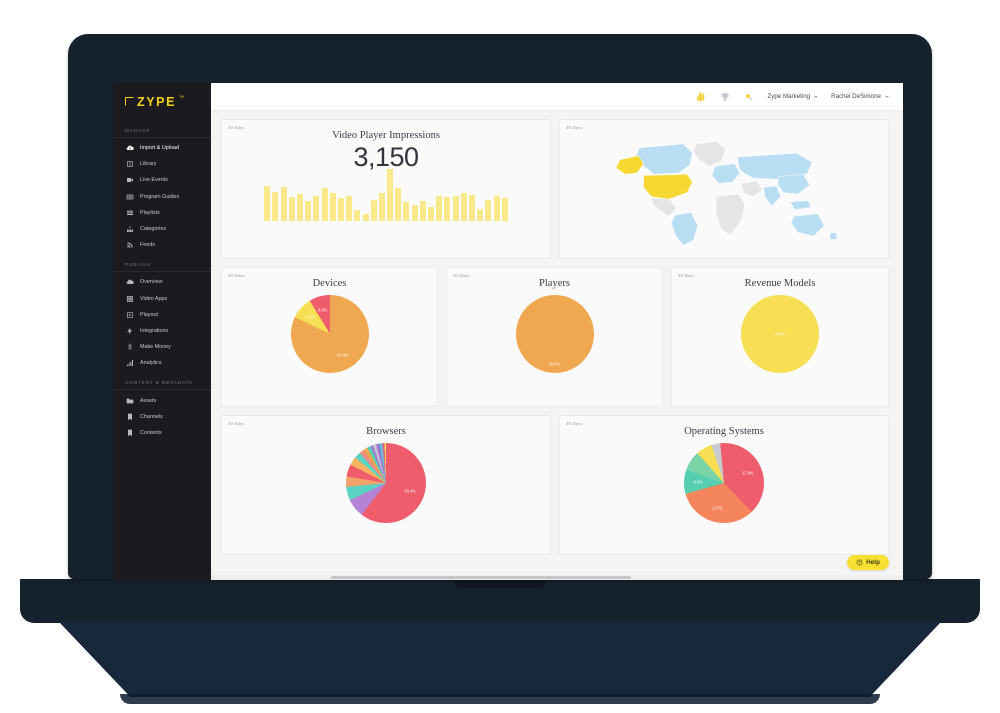  What do you see at coordinates (162, 197) in the screenshot?
I see `sidebar-item-program-guides: Program Guides` at bounding box center [162, 197].